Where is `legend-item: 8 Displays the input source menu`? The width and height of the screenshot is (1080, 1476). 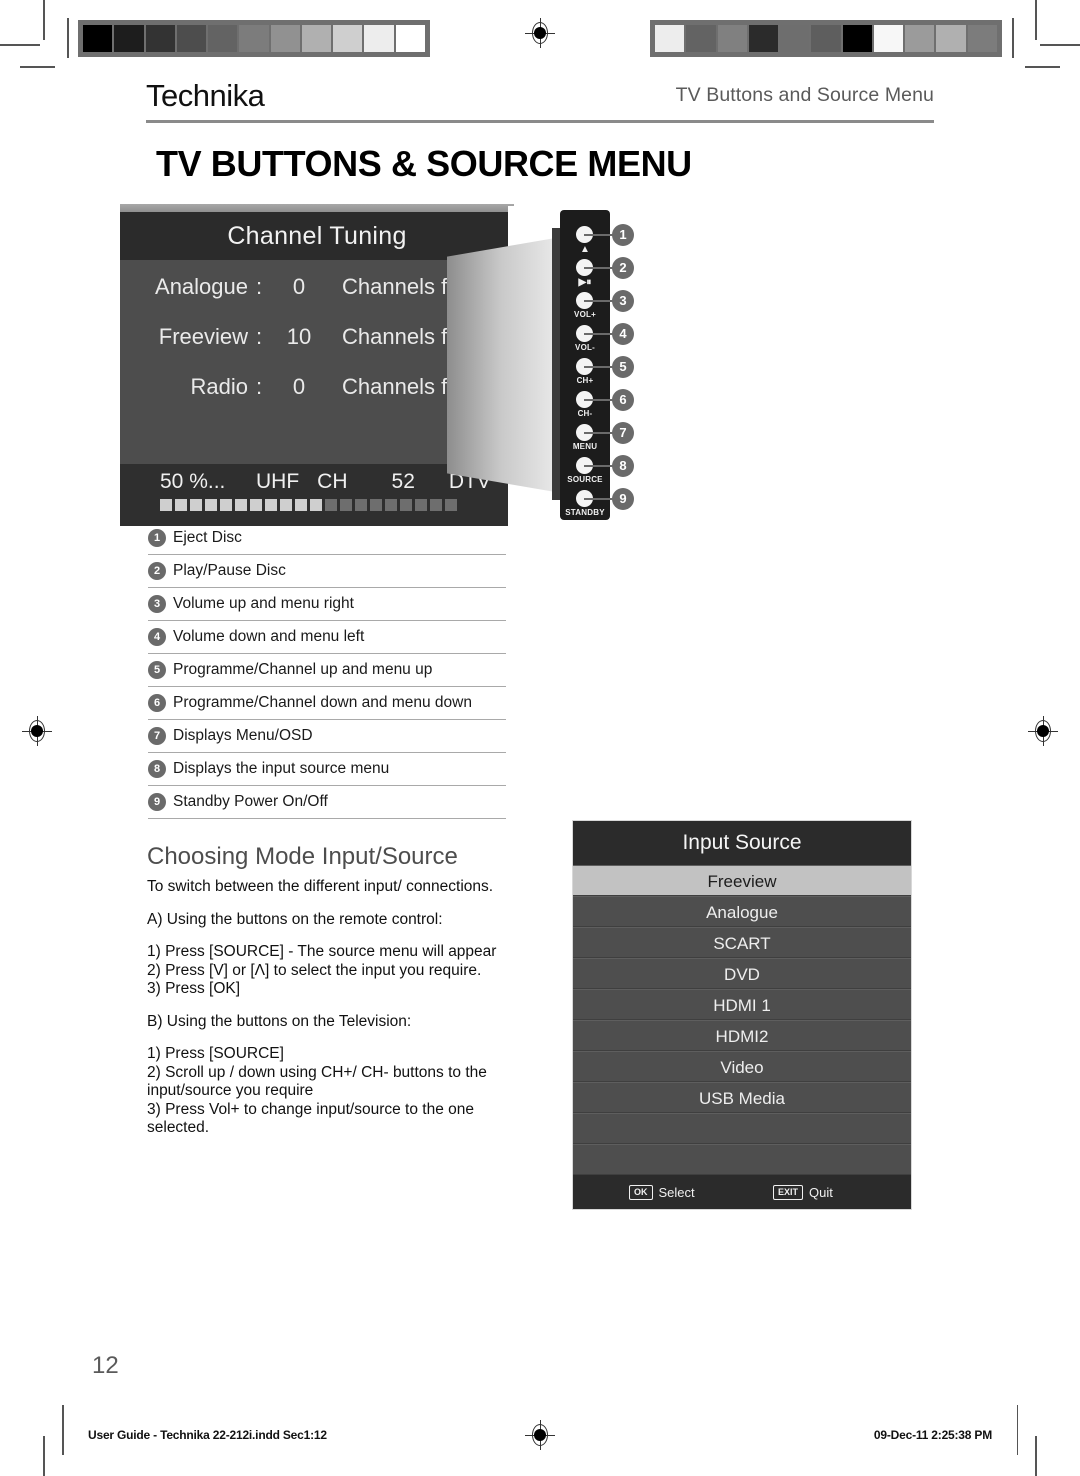 legend-item: 8 Displays the input source menu is located at coordinates (327, 769).